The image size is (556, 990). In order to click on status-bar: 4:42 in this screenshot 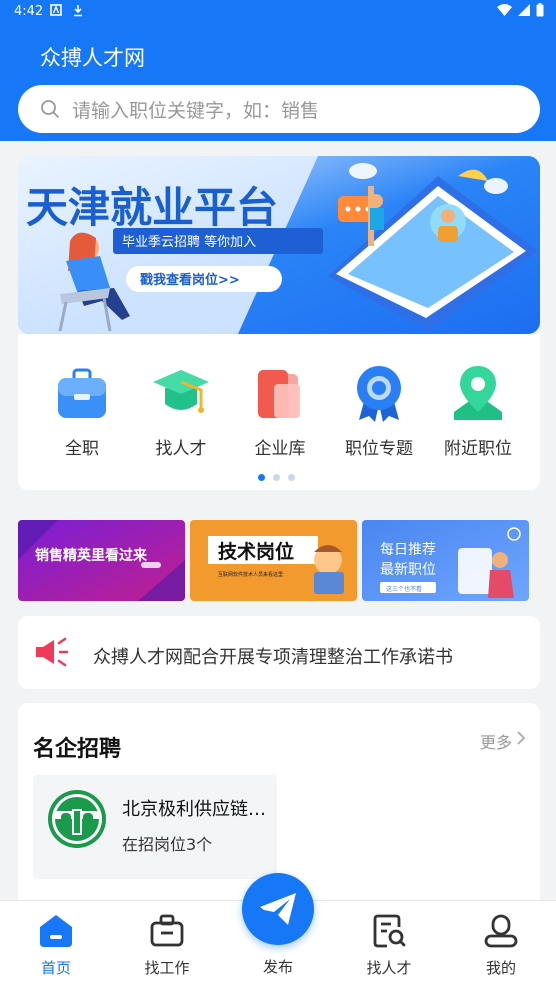, I will do `click(278, 12)`.